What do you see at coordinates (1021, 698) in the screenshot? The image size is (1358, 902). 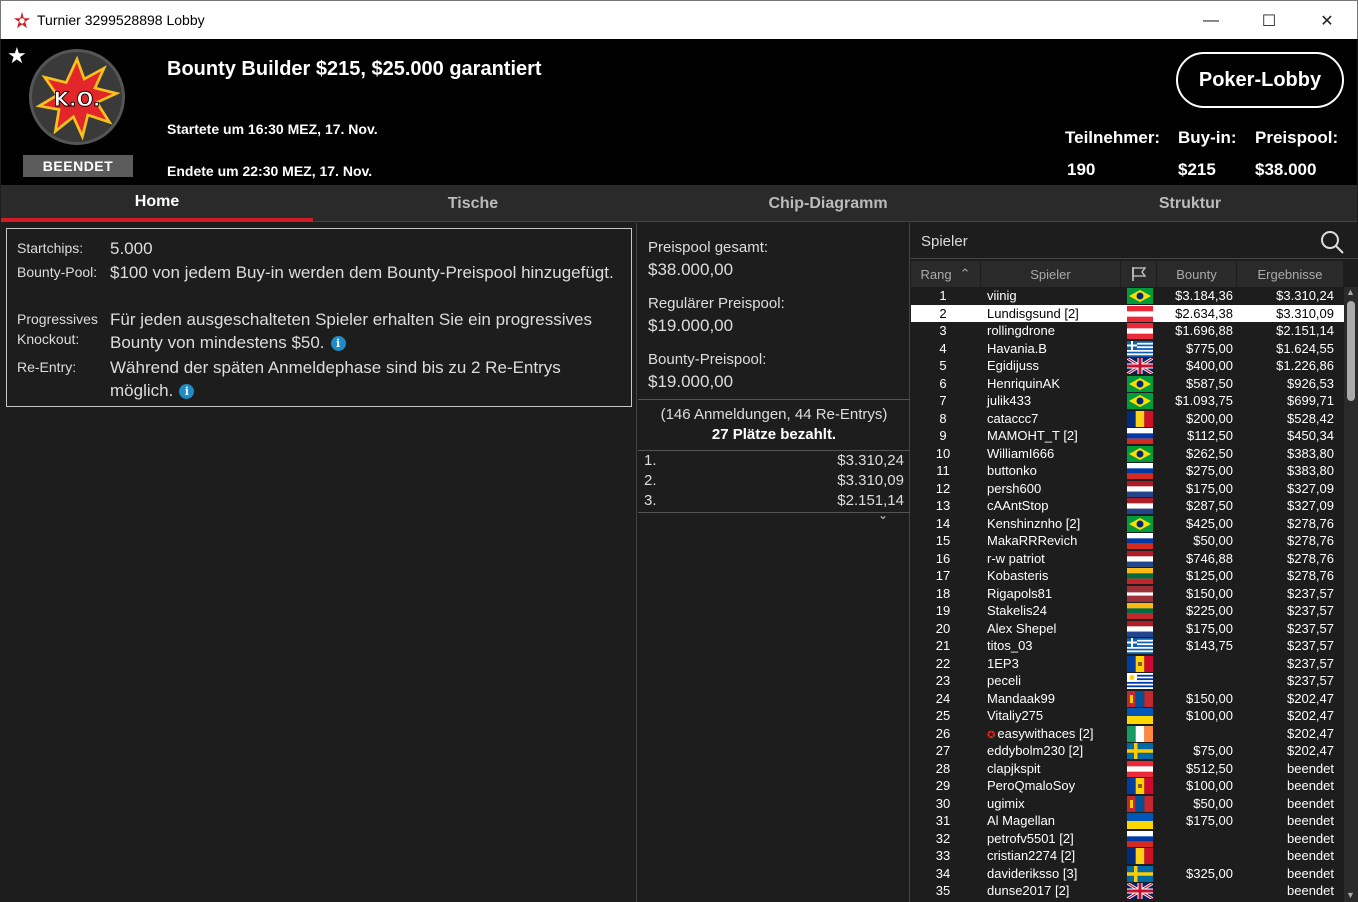 I see `player-name-text: Mandaak99` at bounding box center [1021, 698].